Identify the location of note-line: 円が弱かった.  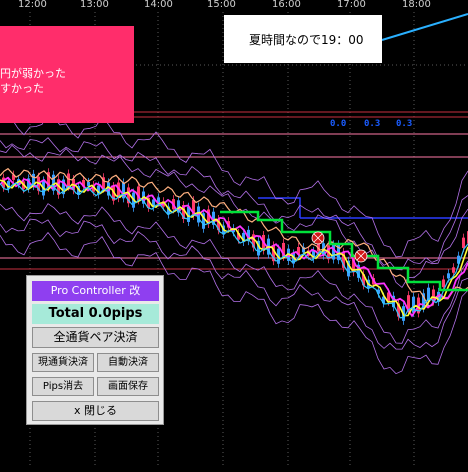
(33, 73).